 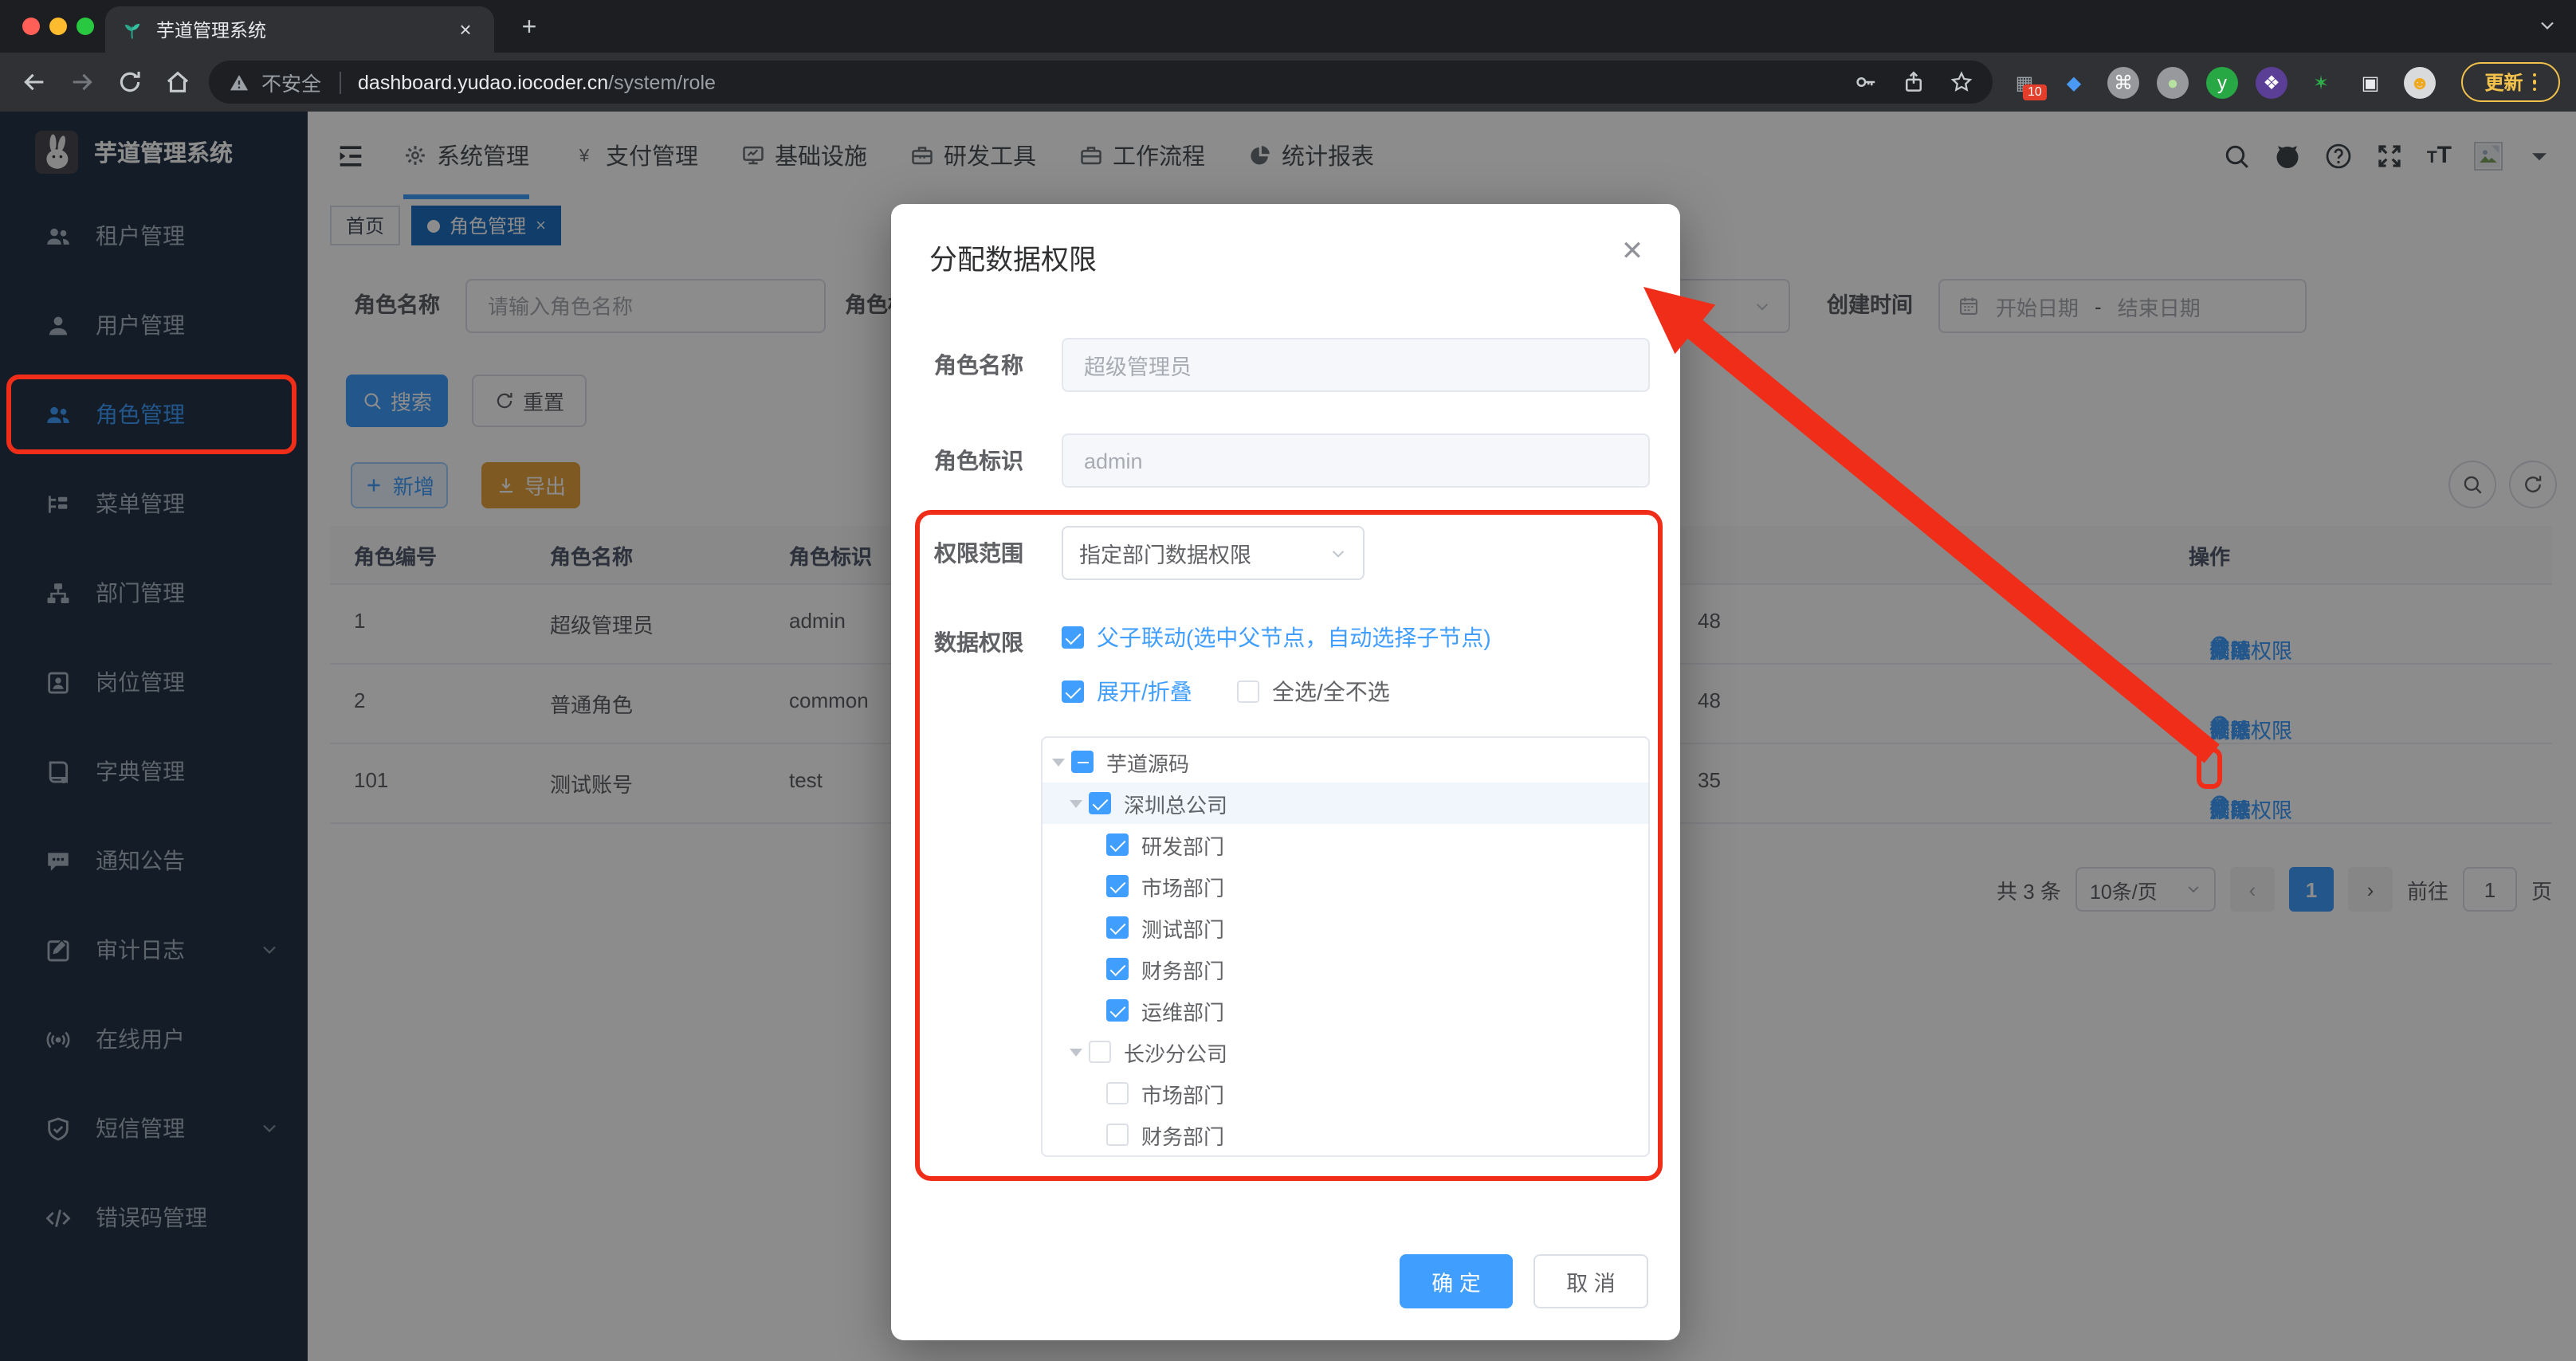 I want to click on back-icon, so click(x=34, y=82).